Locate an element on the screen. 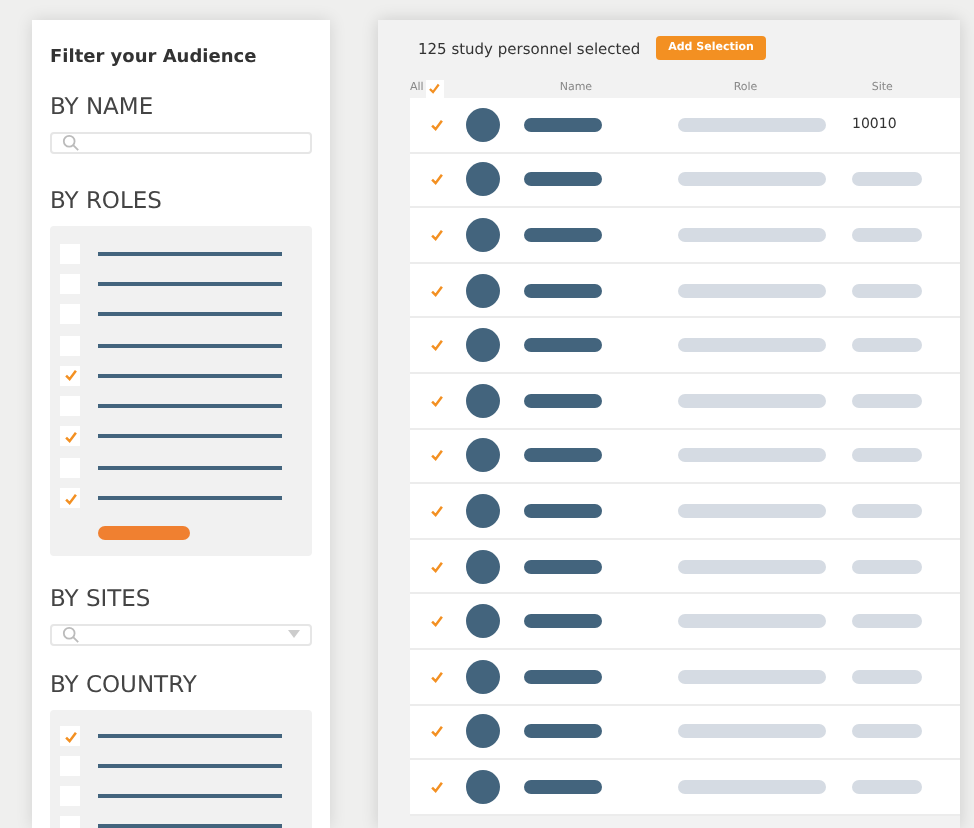 Image resolution: width=974 pixels, height=828 pixels. caret-icon is located at coordinates (294, 634).